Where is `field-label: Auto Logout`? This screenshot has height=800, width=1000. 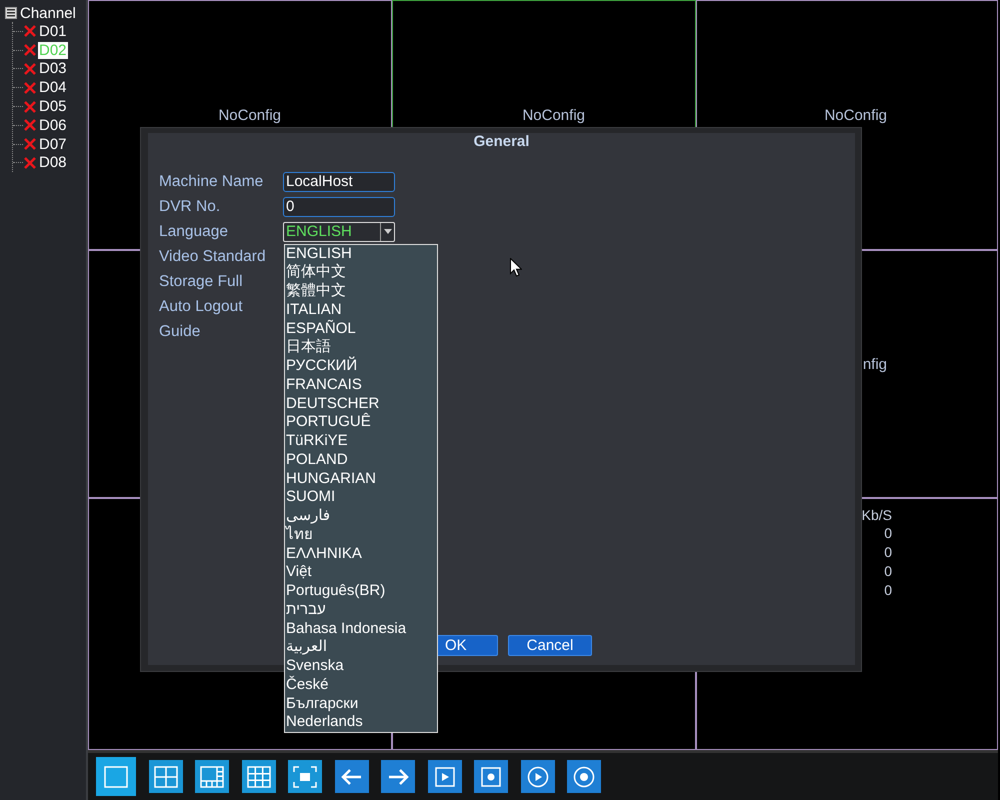 field-label: Auto Logout is located at coordinates (201, 307).